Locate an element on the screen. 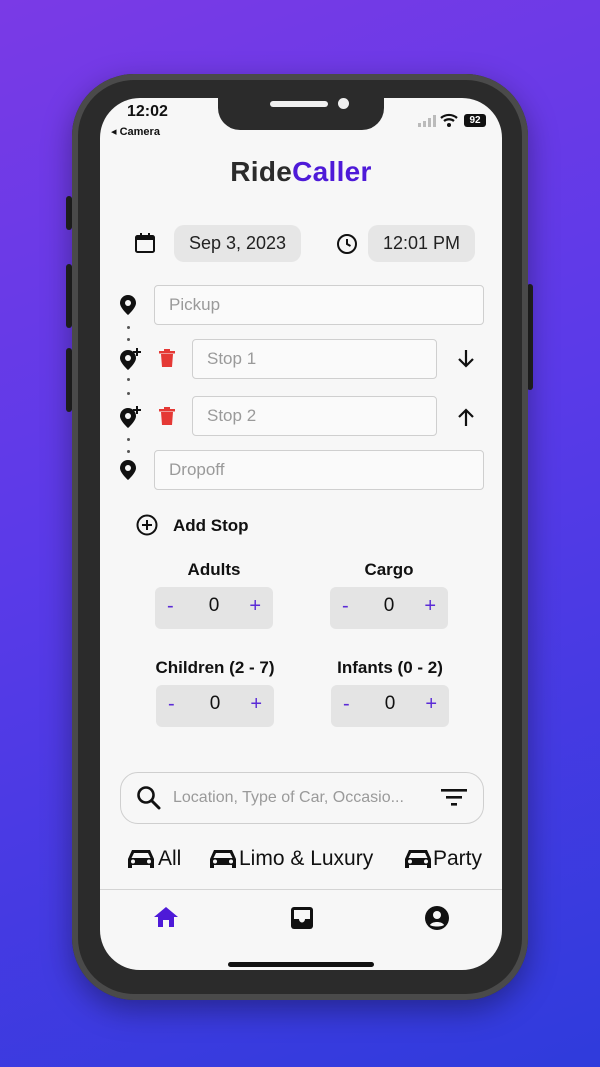 This screenshot has width=600, height=1067. cargo-increment: + is located at coordinates (430, 606).